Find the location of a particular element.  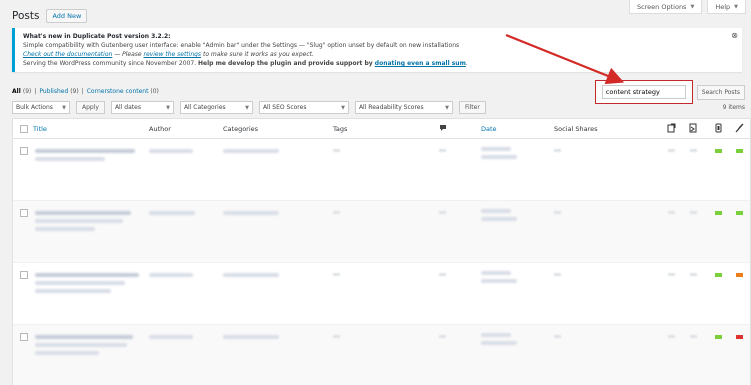

seo-scores-select: All SEO Scores ▼ is located at coordinates (303, 107).